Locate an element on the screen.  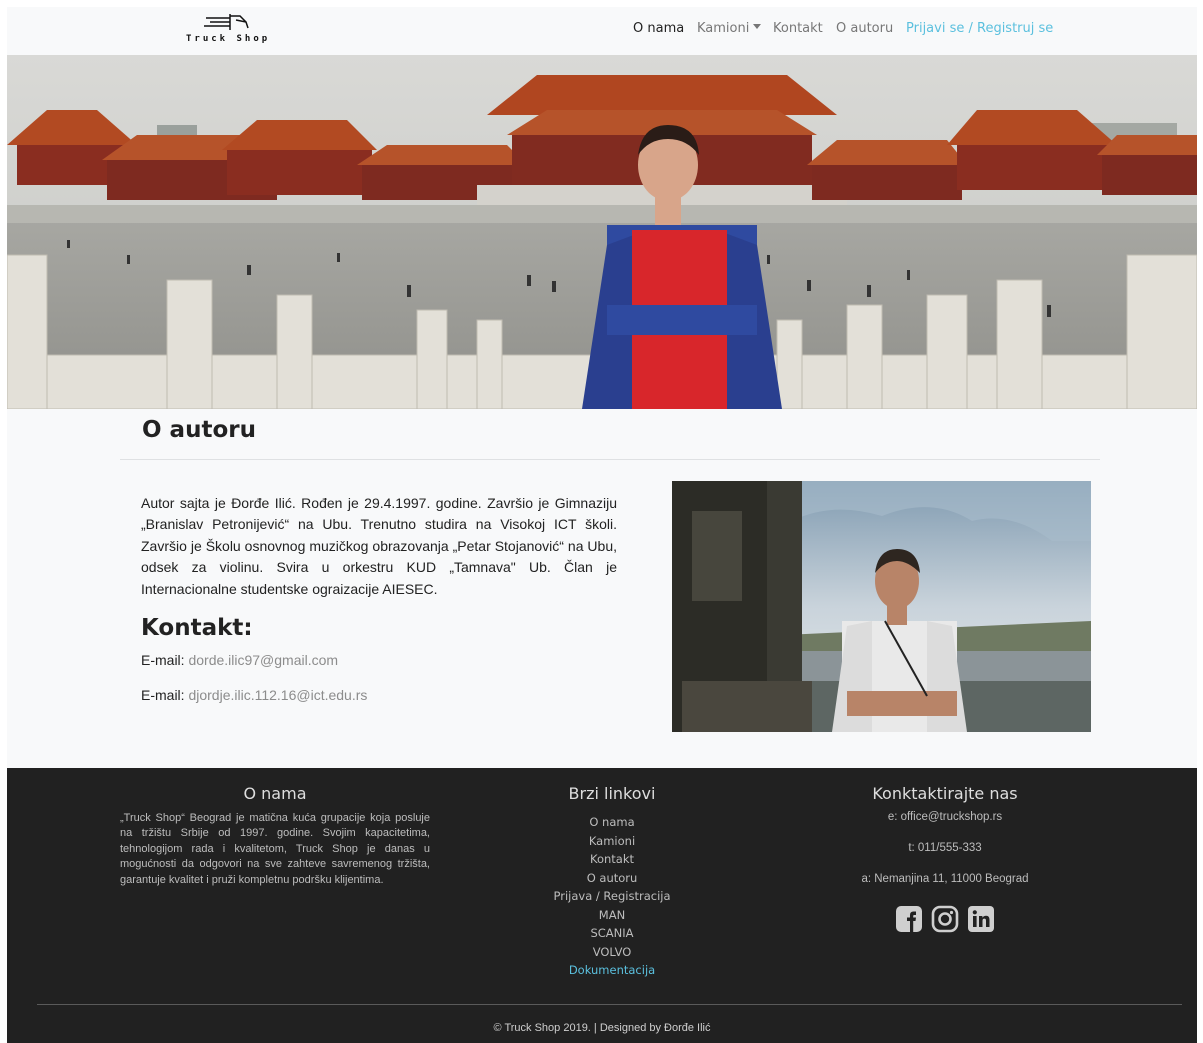
social-links is located at coordinates (945, 919).